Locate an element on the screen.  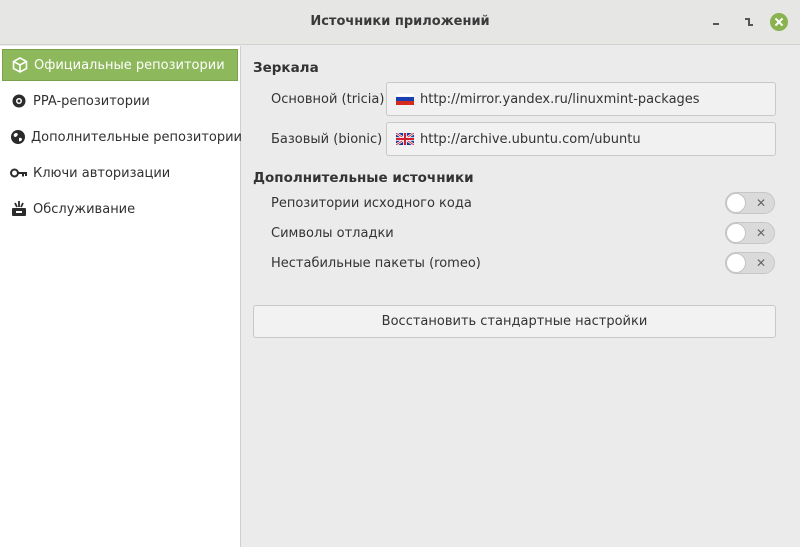
sidebar-item-label: Дополнительные репозитории is located at coordinates (136, 137).